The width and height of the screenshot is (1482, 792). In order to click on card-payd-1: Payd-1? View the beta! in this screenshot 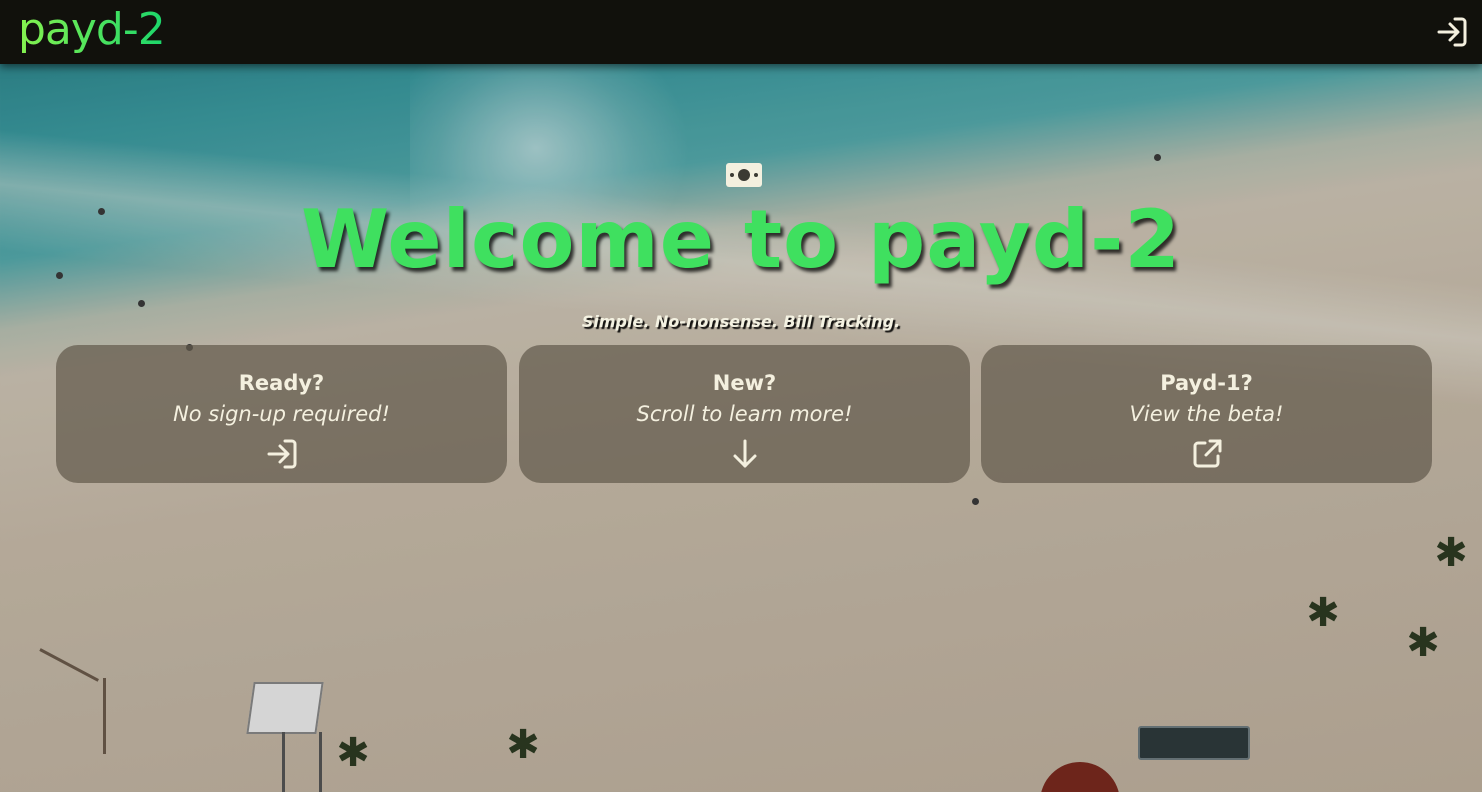, I will do `click(1206, 414)`.